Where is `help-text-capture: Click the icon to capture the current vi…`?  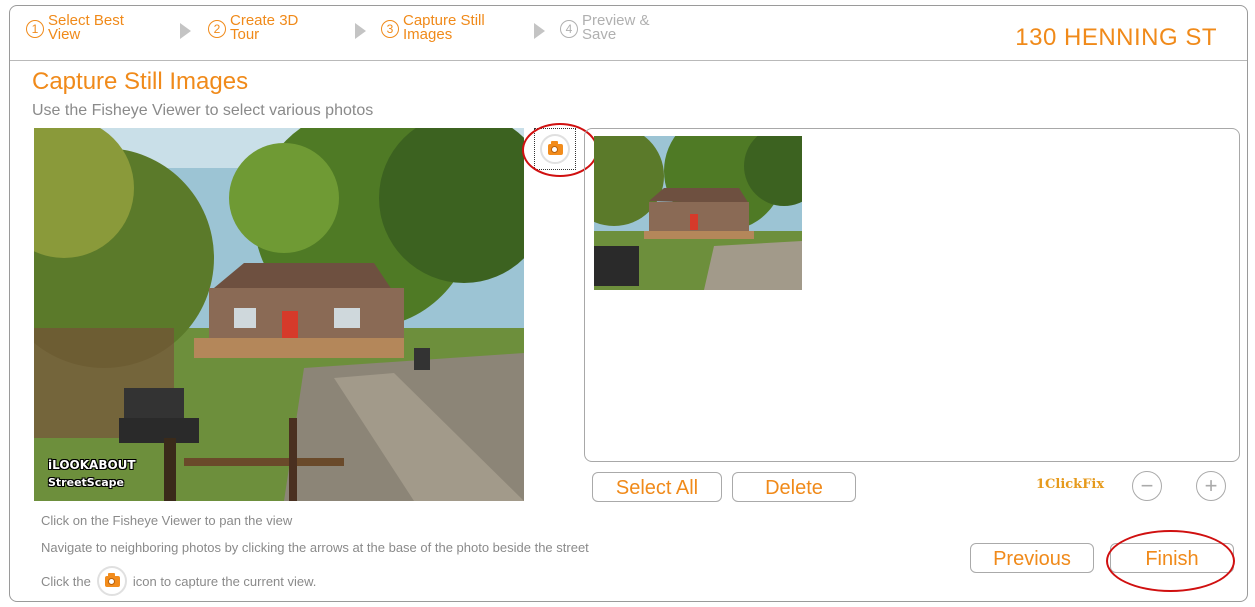
help-text-capture: Click the icon to capture the current vi… is located at coordinates (178, 581).